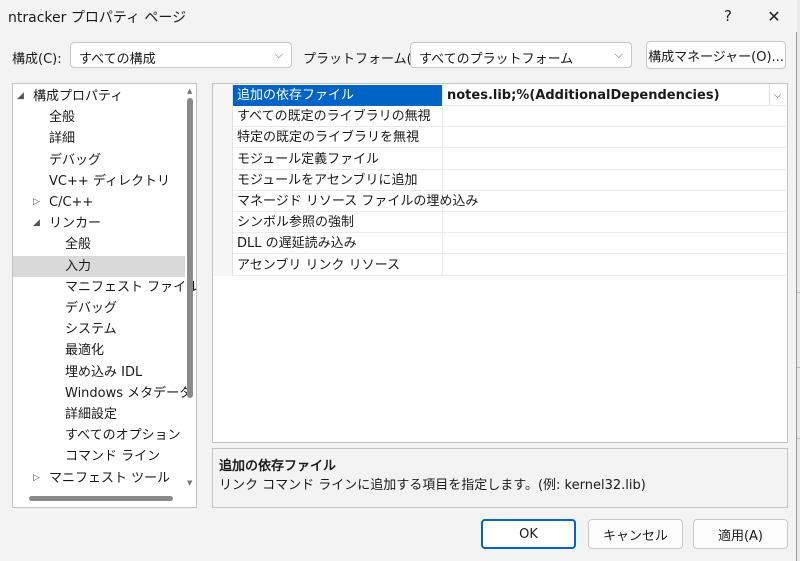 The height and width of the screenshot is (561, 800). I want to click on property-row: マネージド リソース ファイルの埋め込み, so click(510, 201).